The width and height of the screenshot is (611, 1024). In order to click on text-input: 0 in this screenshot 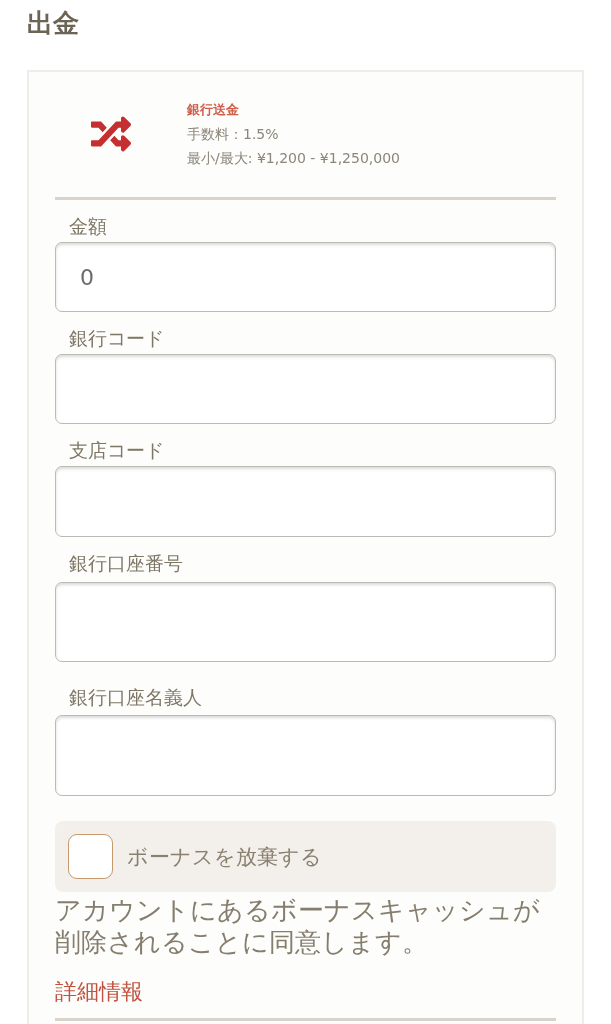, I will do `click(305, 277)`.